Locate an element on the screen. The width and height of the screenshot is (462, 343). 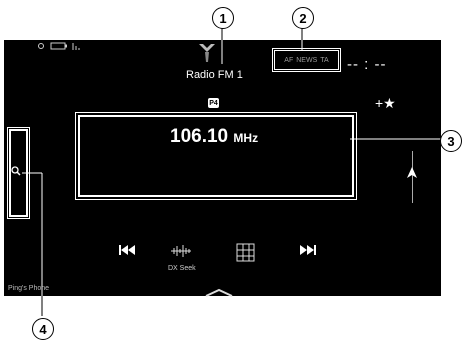
phone-name: Ping's Phone is located at coordinates (29, 288).